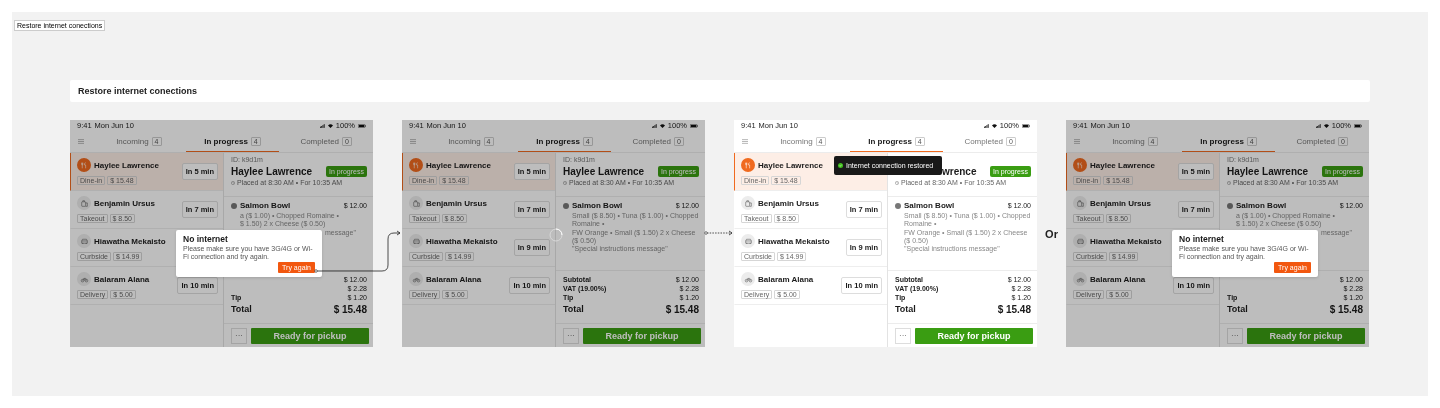 The image size is (1440, 408). What do you see at coordinates (720, 91) in the screenshot?
I see `section-card: Restore internet conections` at bounding box center [720, 91].